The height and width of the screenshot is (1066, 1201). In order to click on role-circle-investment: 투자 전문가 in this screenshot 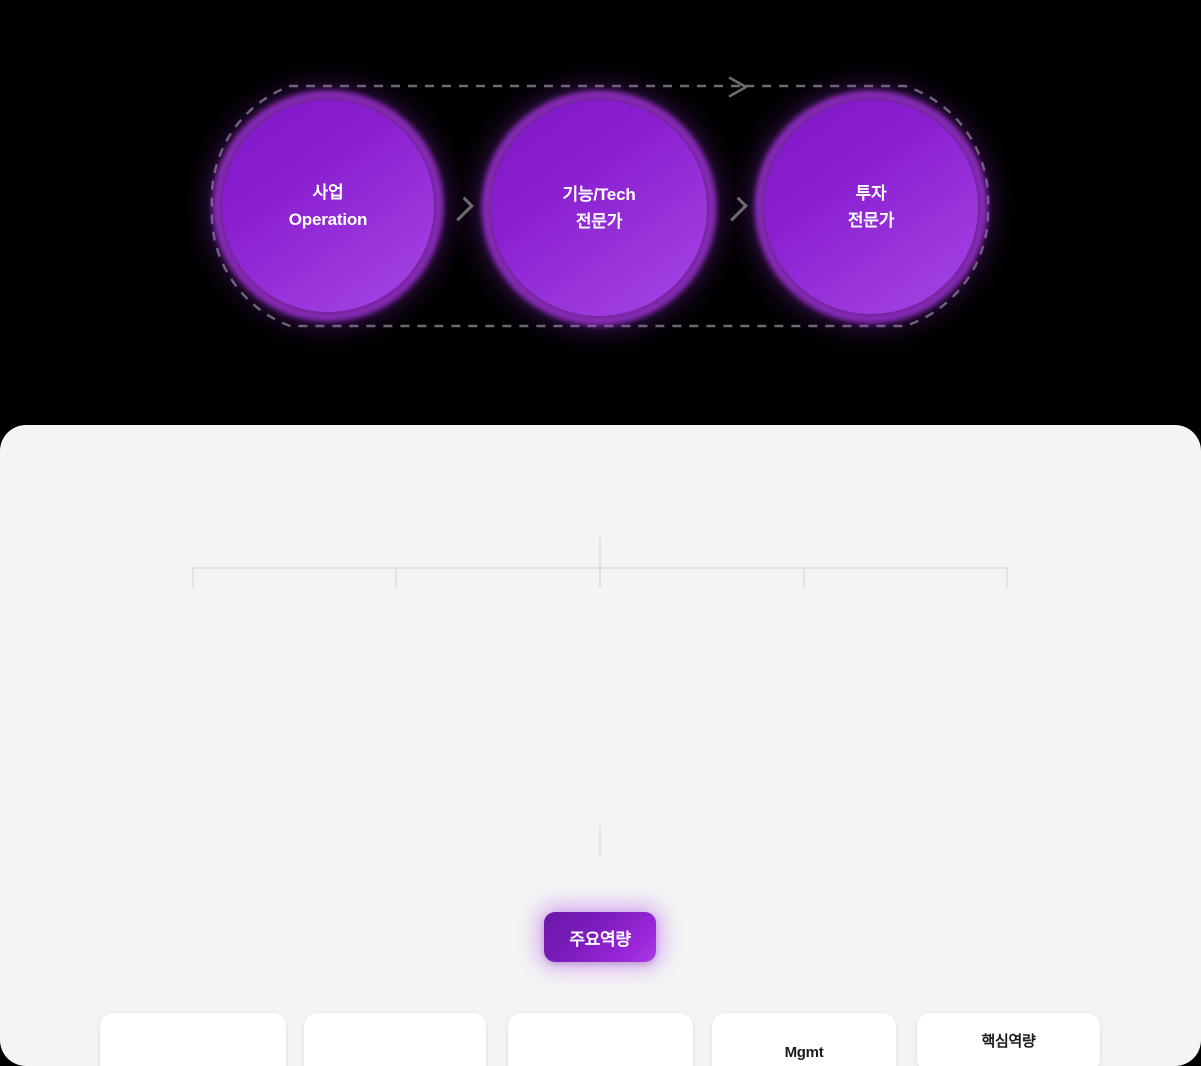, I will do `click(871, 207)`.